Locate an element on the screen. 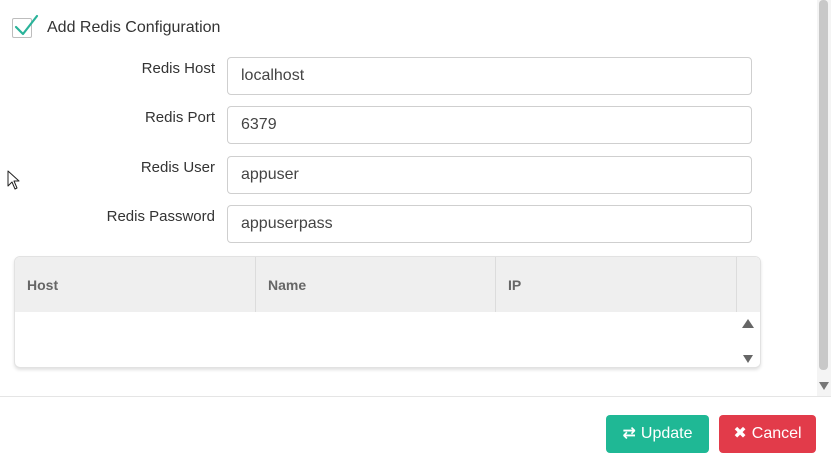 Image resolution: width=831 pixels, height=462 pixels. column-header-ip: IP is located at coordinates (616, 284).